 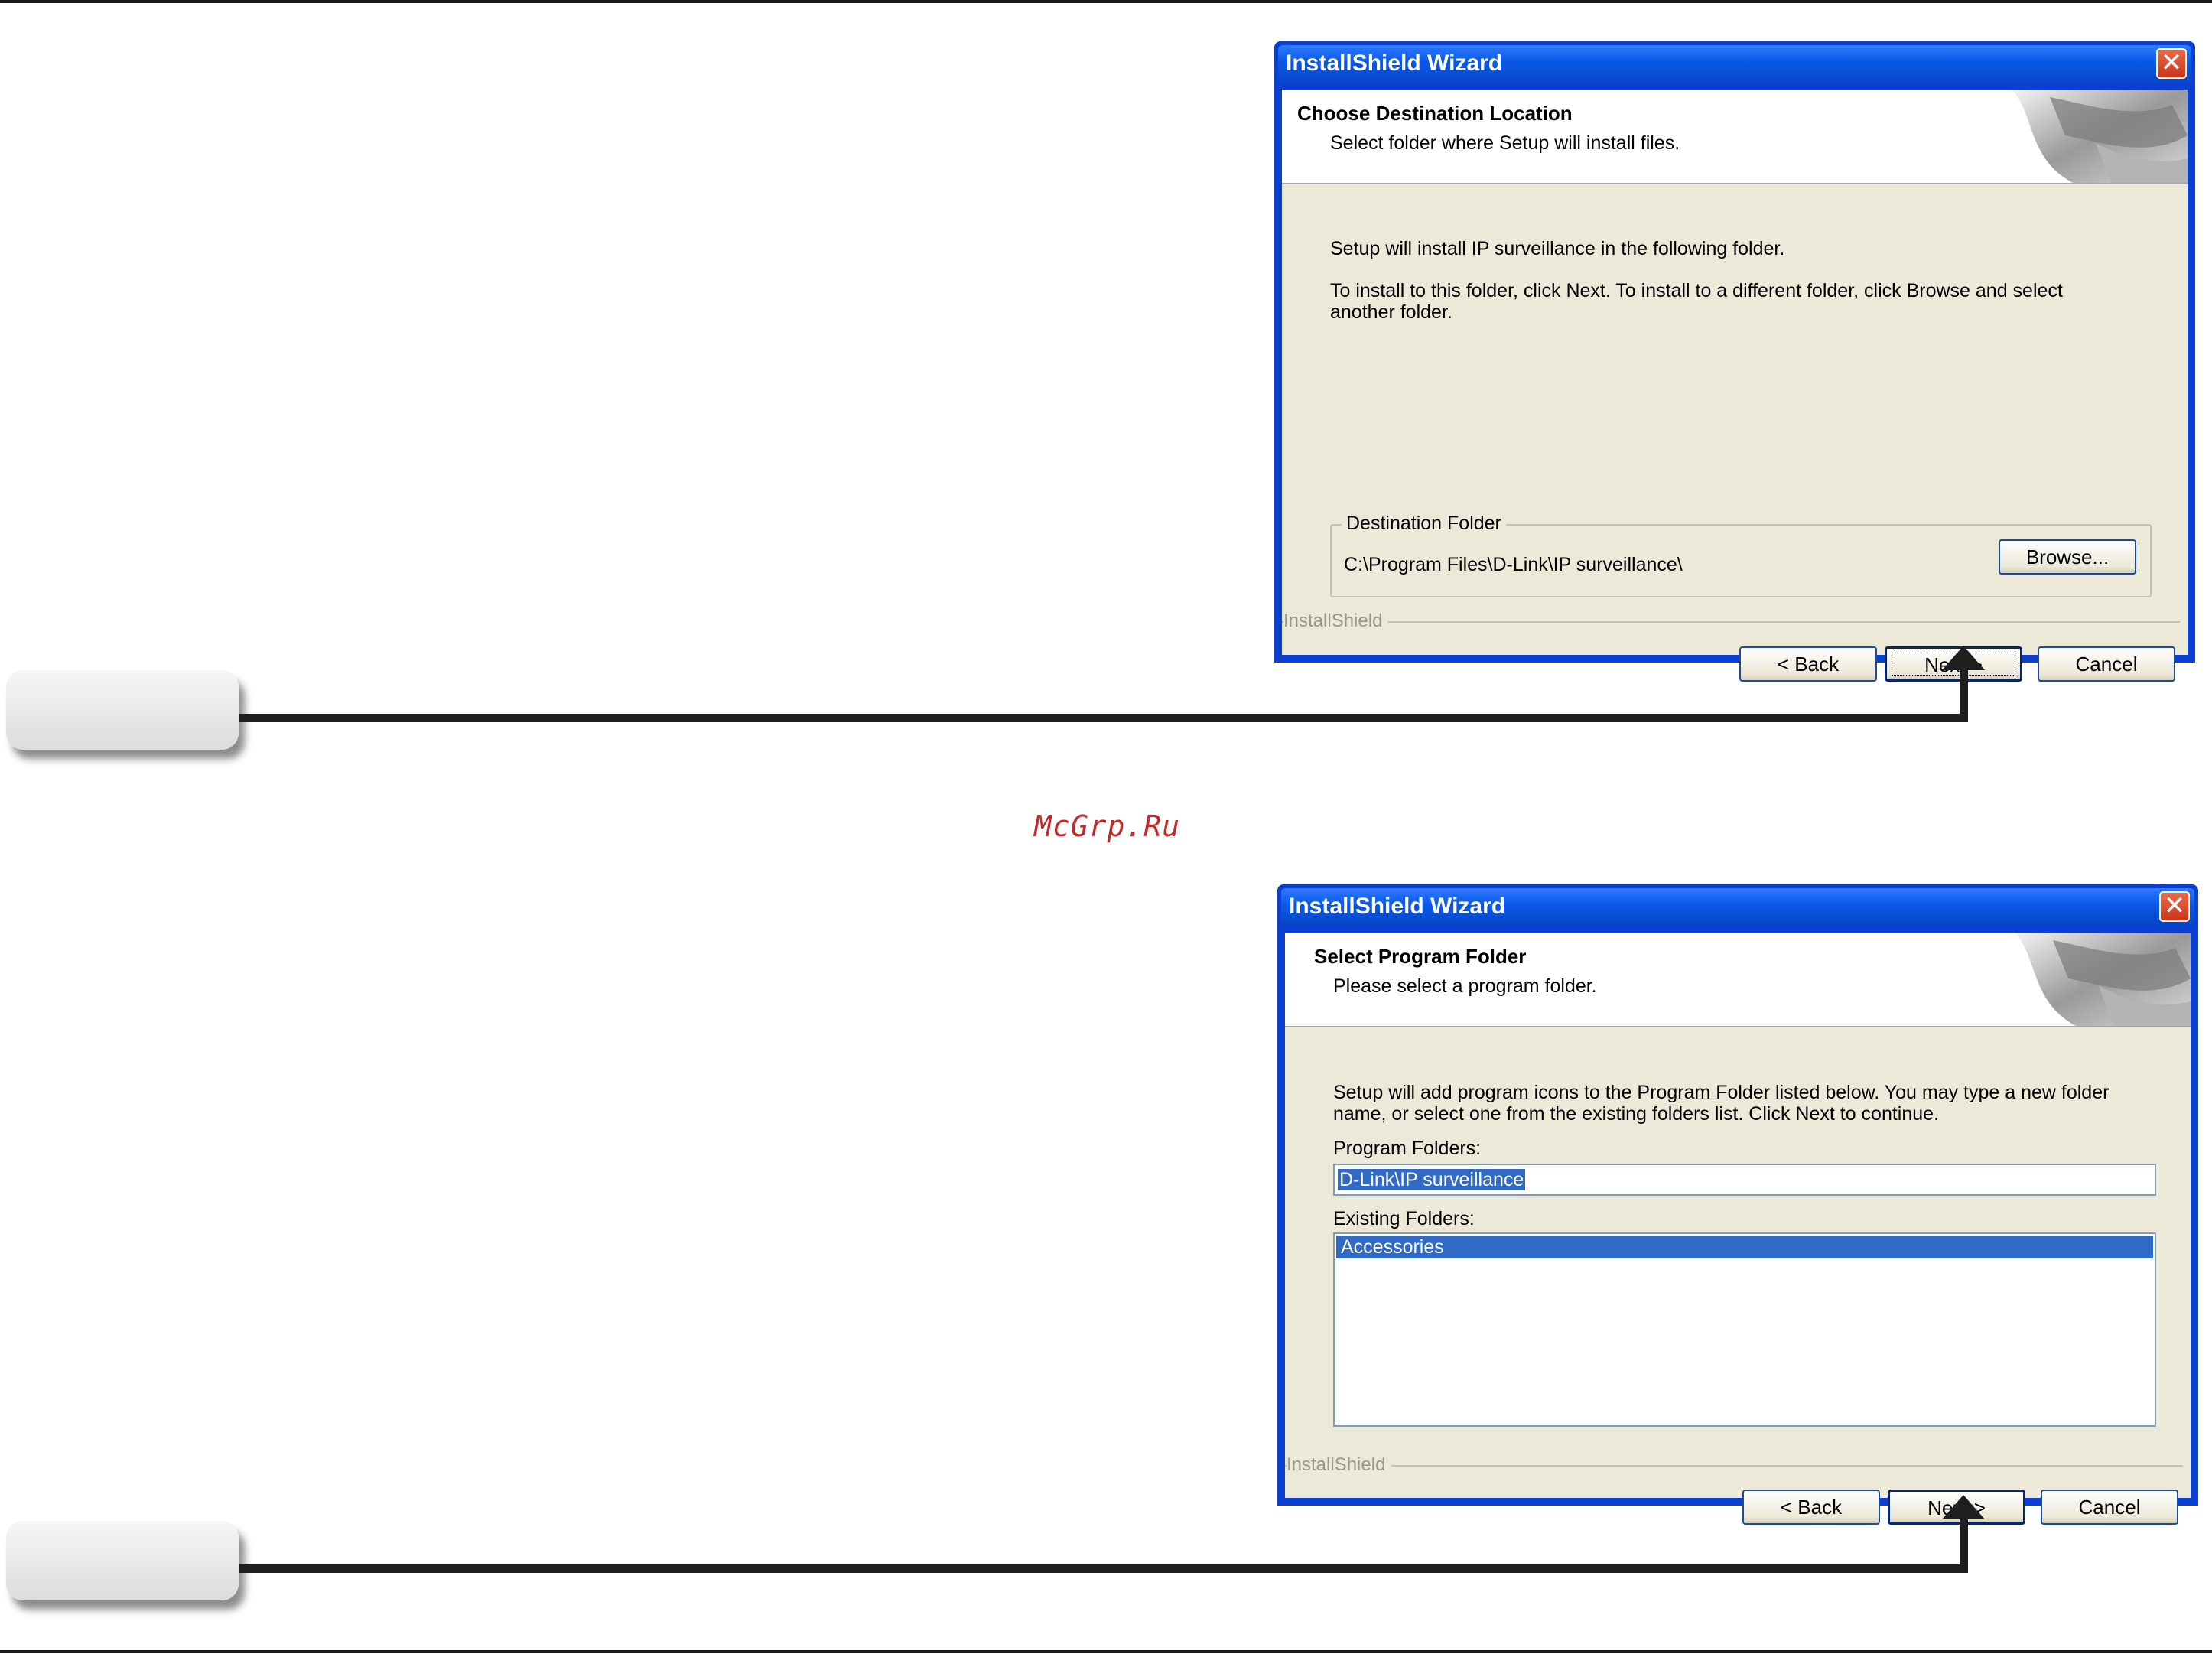 I want to click on program-folder-value: D-Link\IP surveillance, so click(x=1432, y=1179).